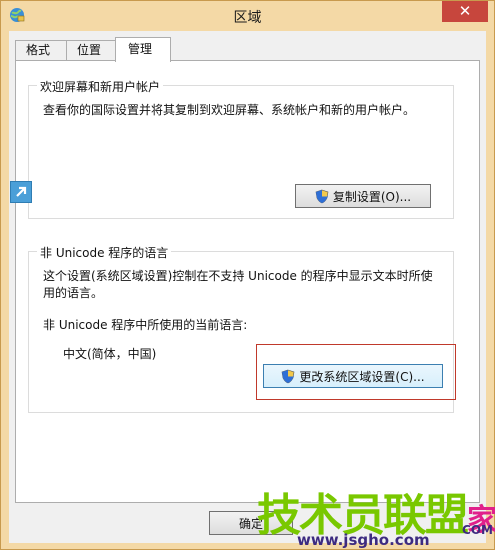  I want to click on welcome-description: 查看你的国际设置并将其复制到欢迎屏幕、系统帐户和新的用户帐户。, so click(229, 110).